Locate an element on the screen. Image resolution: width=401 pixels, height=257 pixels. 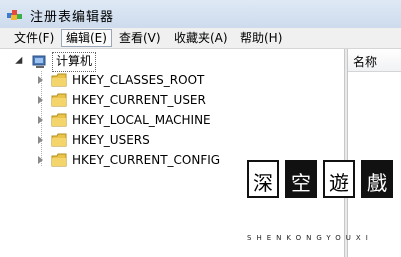
tree-node-label: HKEY_USERS is located at coordinates (111, 140).